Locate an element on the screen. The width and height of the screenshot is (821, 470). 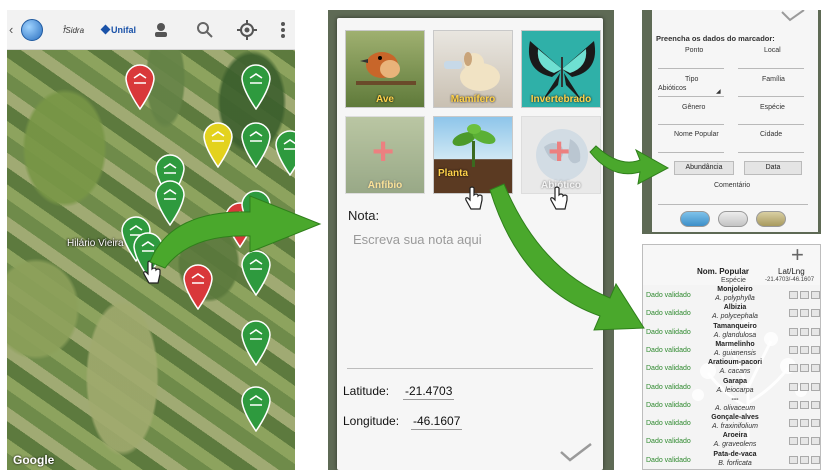
camera-badge-icon is located at coordinates (771, 219).